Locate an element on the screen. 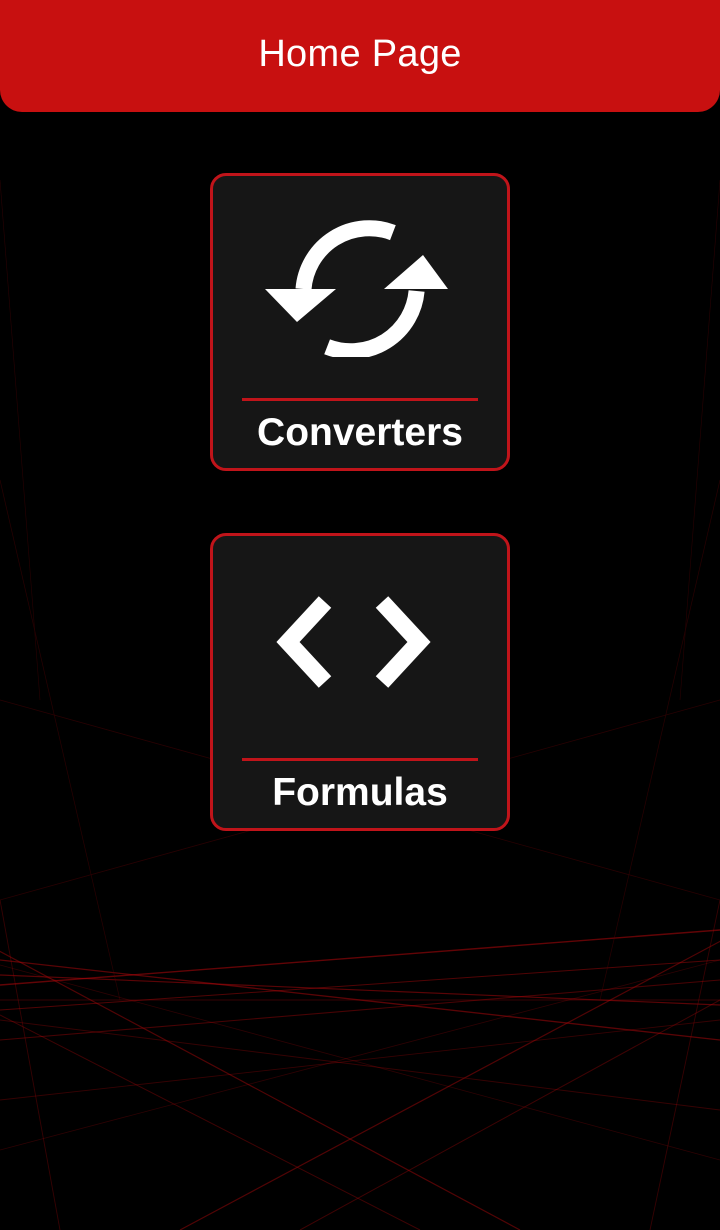 This screenshot has height=1230, width=720. converters-card: Converters is located at coordinates (360, 322).